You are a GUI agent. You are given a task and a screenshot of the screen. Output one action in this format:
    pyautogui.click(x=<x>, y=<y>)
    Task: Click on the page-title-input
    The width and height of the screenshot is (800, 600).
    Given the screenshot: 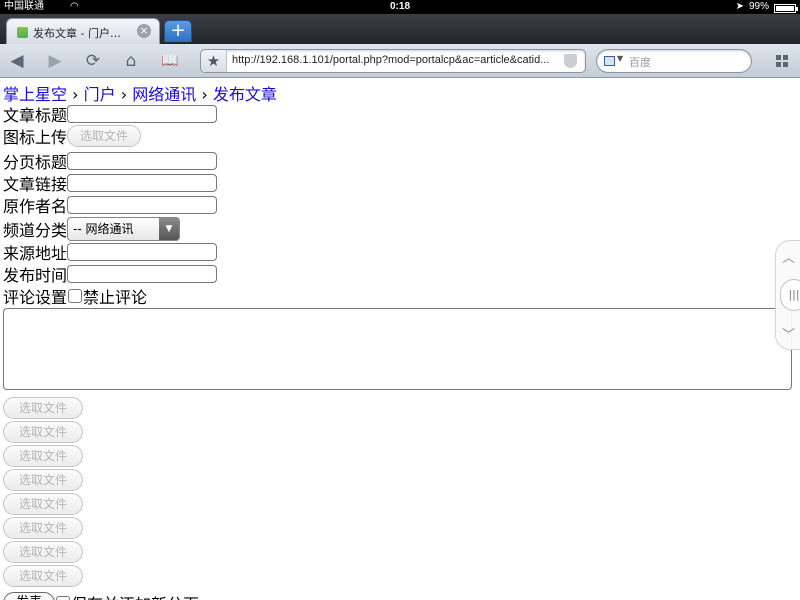 What is the action you would take?
    pyautogui.click(x=142, y=161)
    